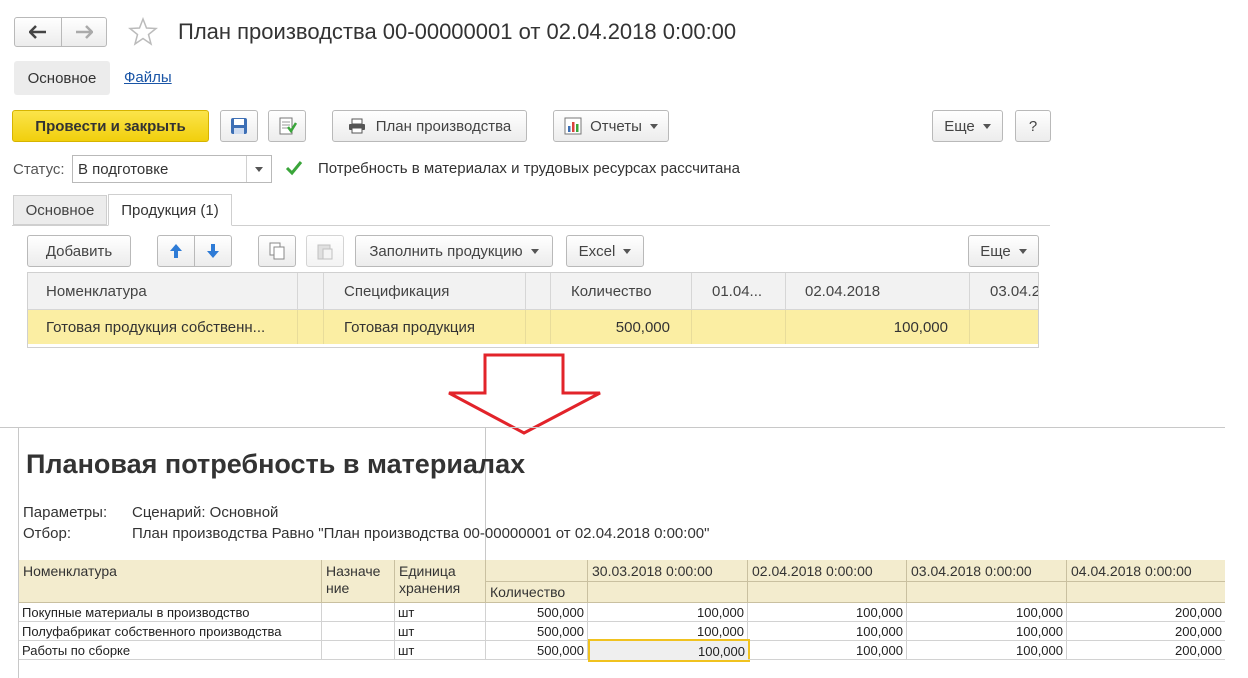 The width and height of the screenshot is (1248, 678). Describe the element at coordinates (47, 533) in the screenshot. I see `report-filter-label: Отбор:` at that location.